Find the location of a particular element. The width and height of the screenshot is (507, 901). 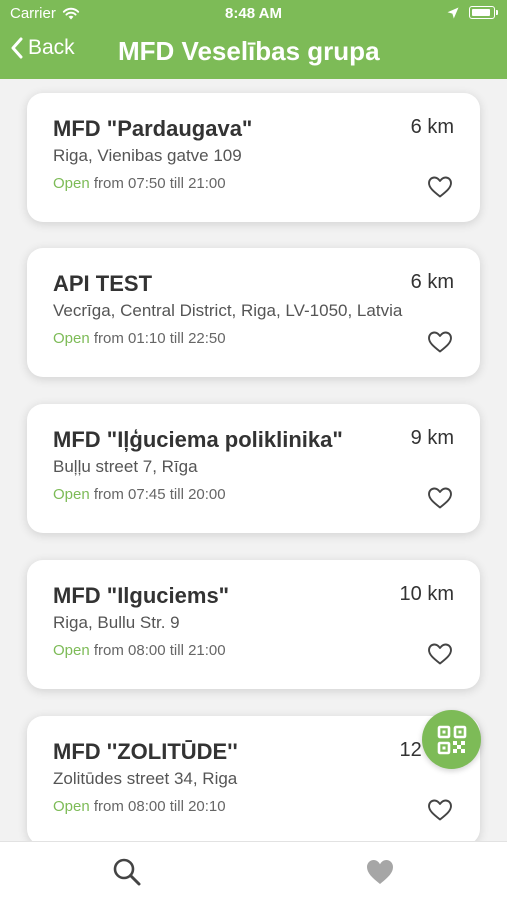

clinic-hours: Open from 08:00 till 21:00 is located at coordinates (139, 650).